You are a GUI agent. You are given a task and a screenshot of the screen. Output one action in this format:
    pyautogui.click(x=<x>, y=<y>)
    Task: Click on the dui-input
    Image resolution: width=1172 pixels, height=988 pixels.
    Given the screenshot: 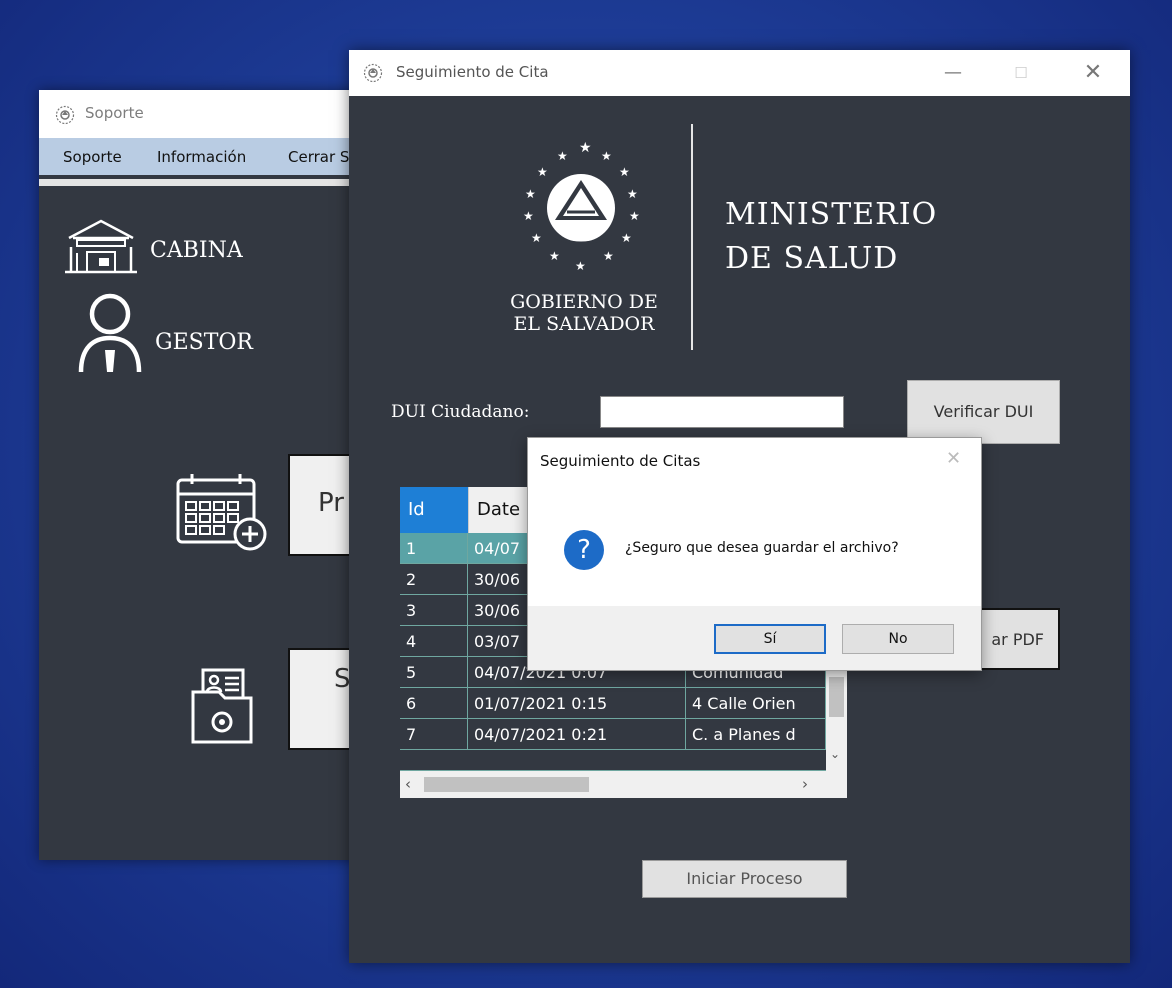 What is the action you would take?
    pyautogui.click(x=722, y=412)
    